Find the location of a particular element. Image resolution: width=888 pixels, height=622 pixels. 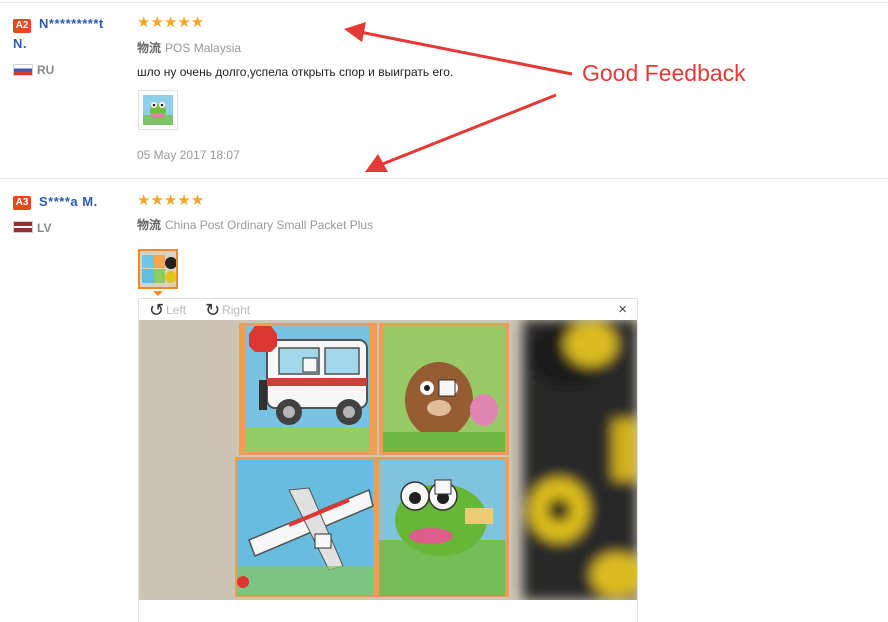

arrow-head-upper is located at coordinates (355, 32).